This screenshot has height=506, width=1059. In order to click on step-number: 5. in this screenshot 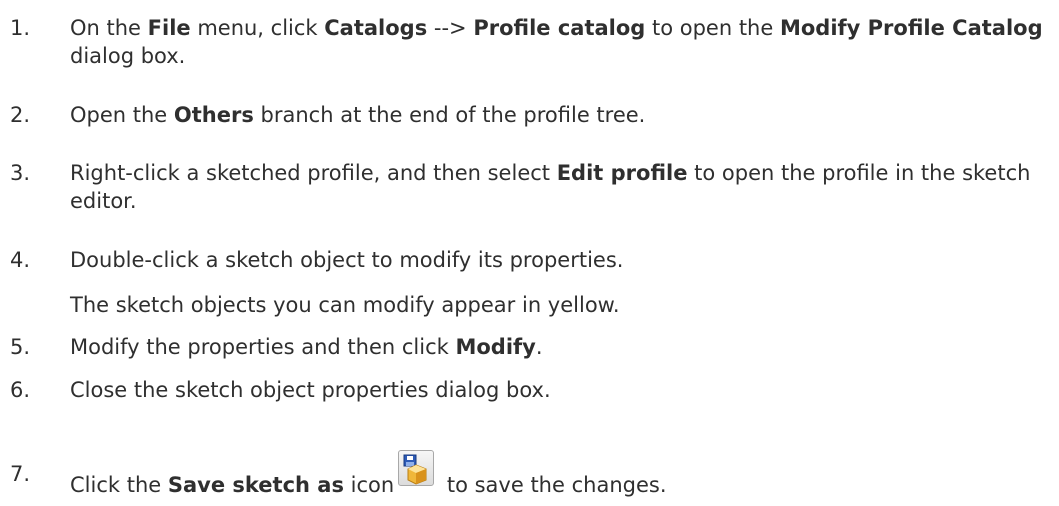, I will do `click(20, 347)`.